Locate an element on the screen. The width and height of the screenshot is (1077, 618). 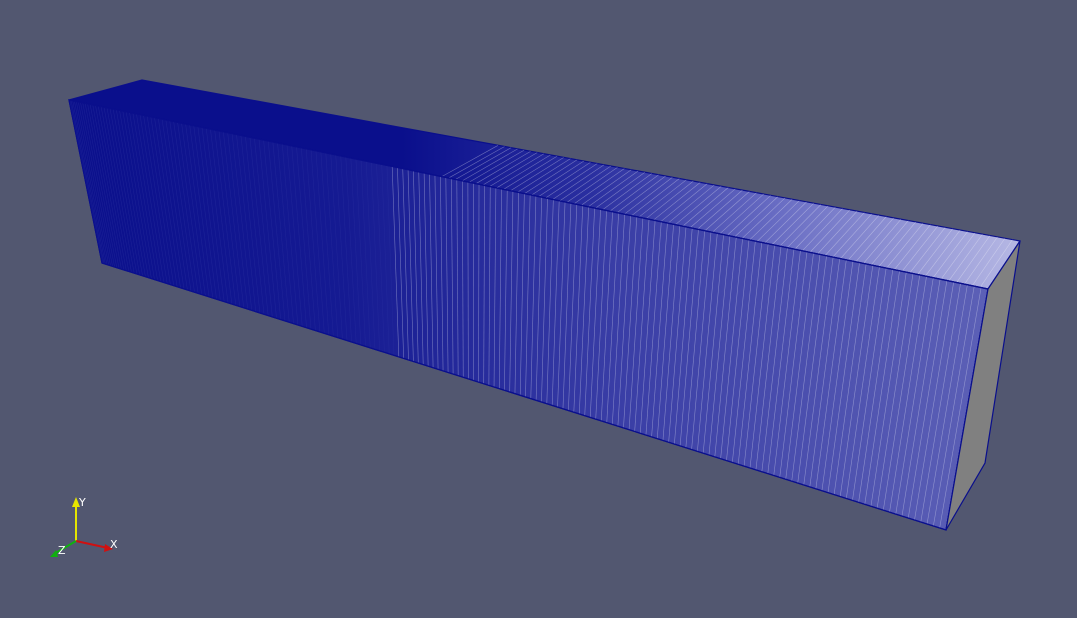
y-axis-label: Y is located at coordinates (82, 502).